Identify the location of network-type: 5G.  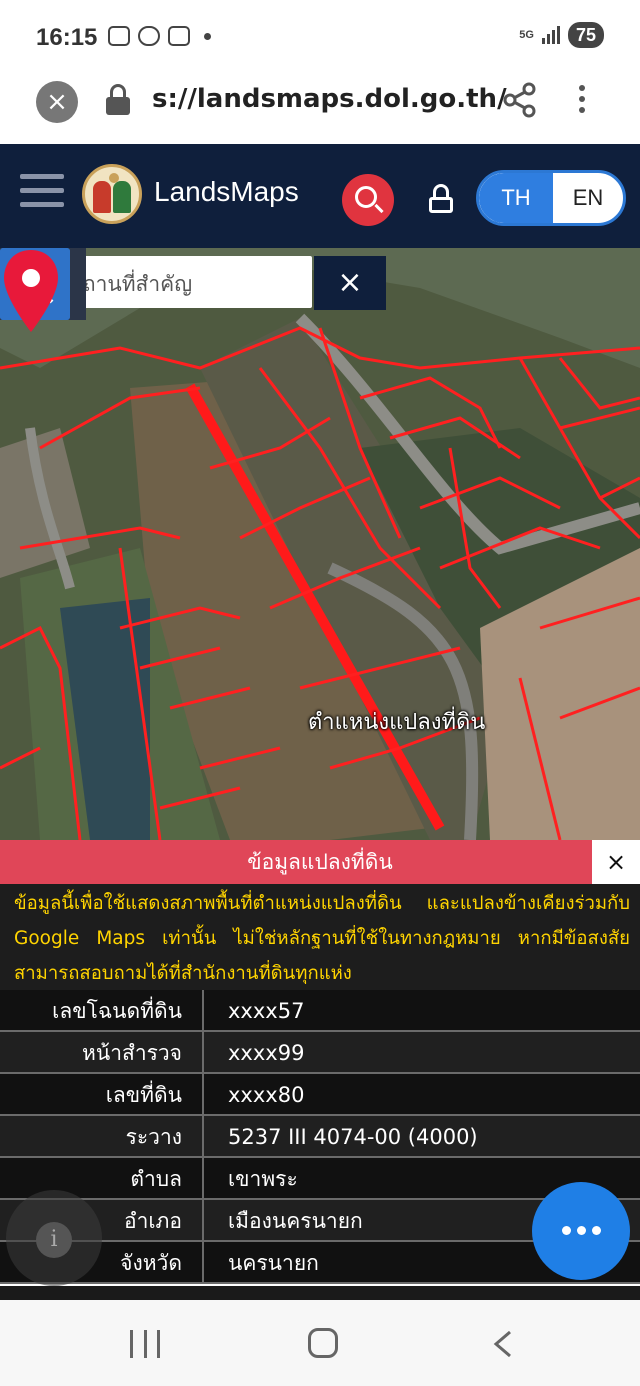
(526, 35).